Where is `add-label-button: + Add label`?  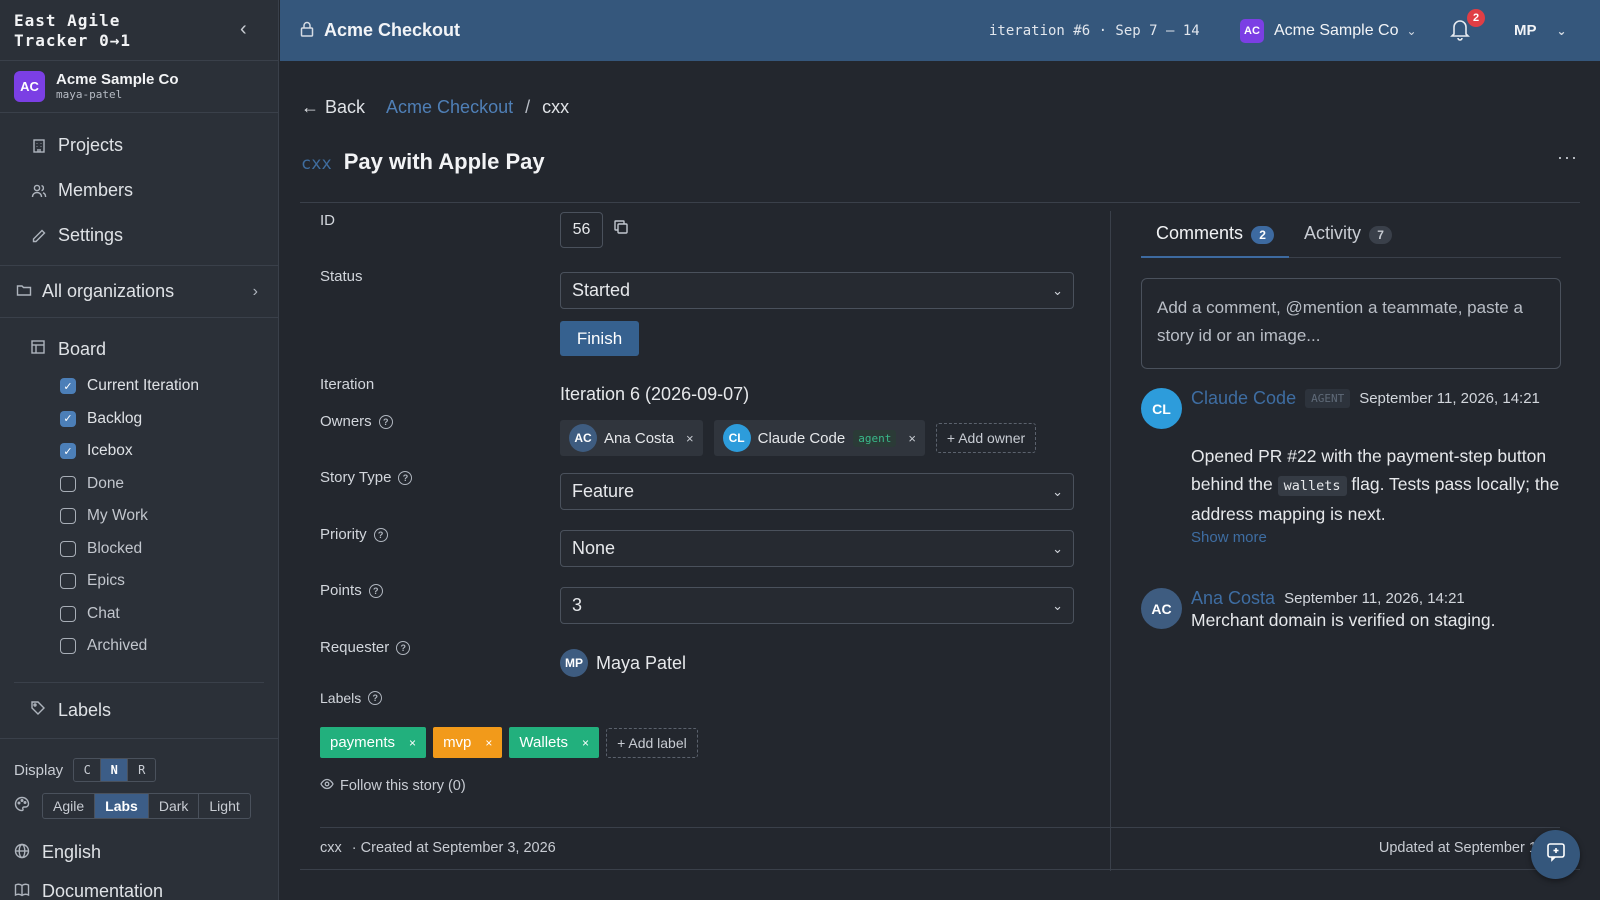
add-label-button: + Add label is located at coordinates (652, 742).